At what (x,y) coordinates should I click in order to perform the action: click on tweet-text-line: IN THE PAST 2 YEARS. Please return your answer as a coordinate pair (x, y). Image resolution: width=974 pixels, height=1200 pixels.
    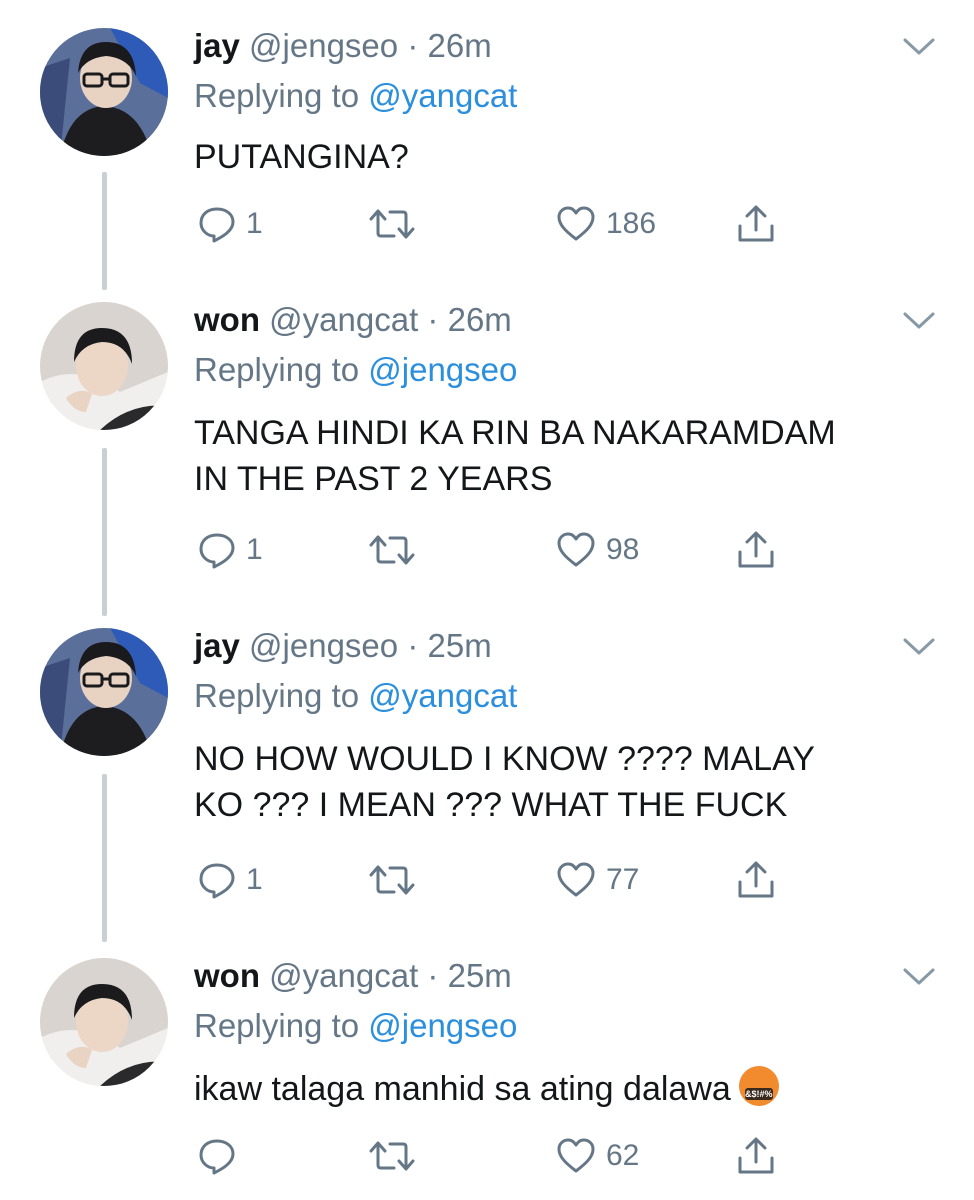
    Looking at the image, I should click on (373, 479).